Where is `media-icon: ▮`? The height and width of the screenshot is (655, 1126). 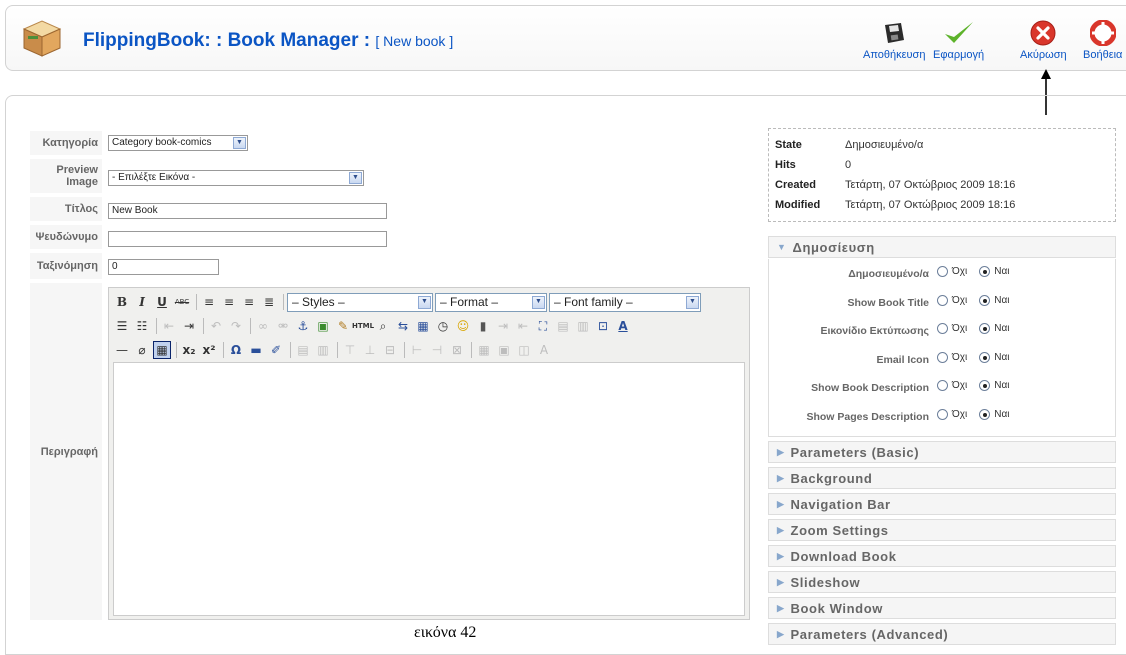 media-icon: ▮ is located at coordinates (483, 326).